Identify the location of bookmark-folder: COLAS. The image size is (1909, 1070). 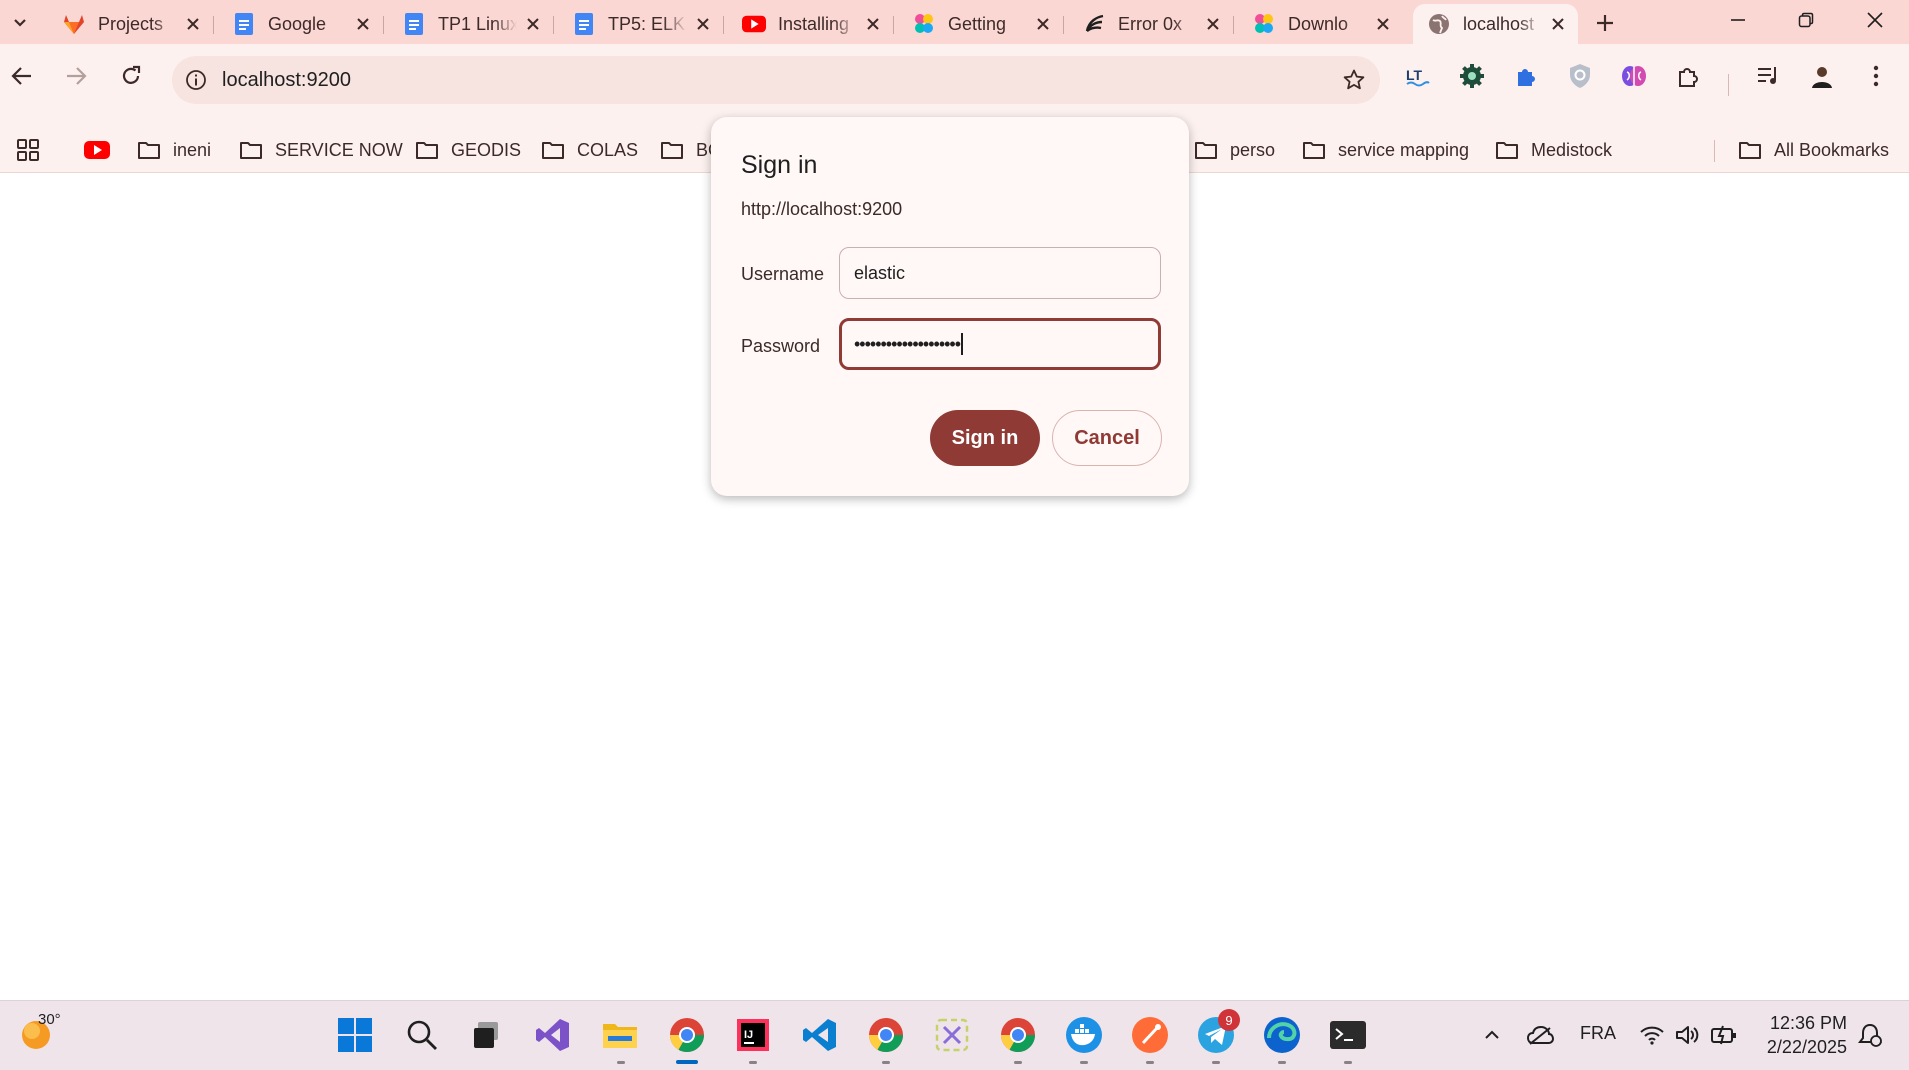
(589, 150).